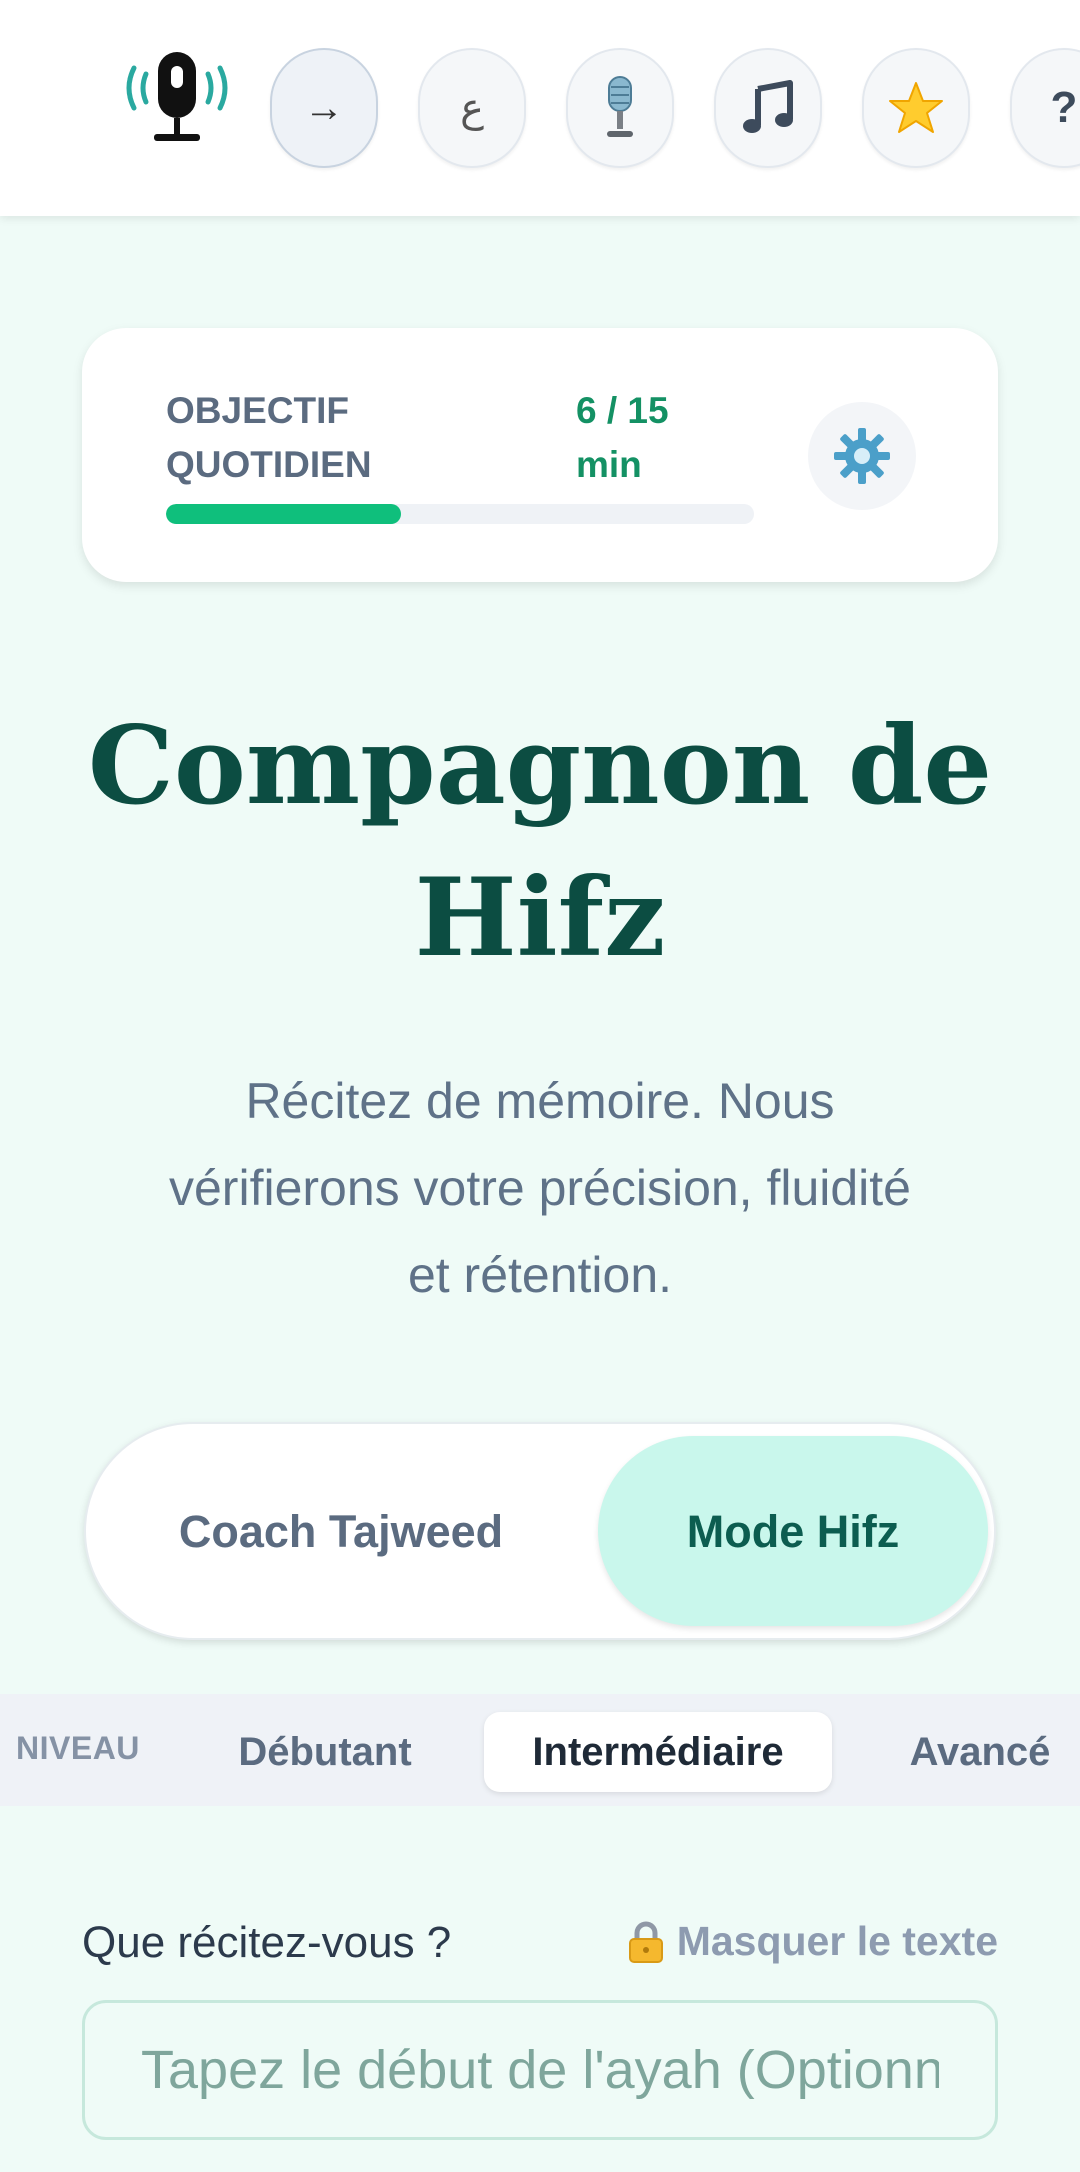 This screenshot has width=1080, height=2172. Describe the element at coordinates (540, 108) in the screenshot. I see `top-nav-bar: → ع ?` at that location.